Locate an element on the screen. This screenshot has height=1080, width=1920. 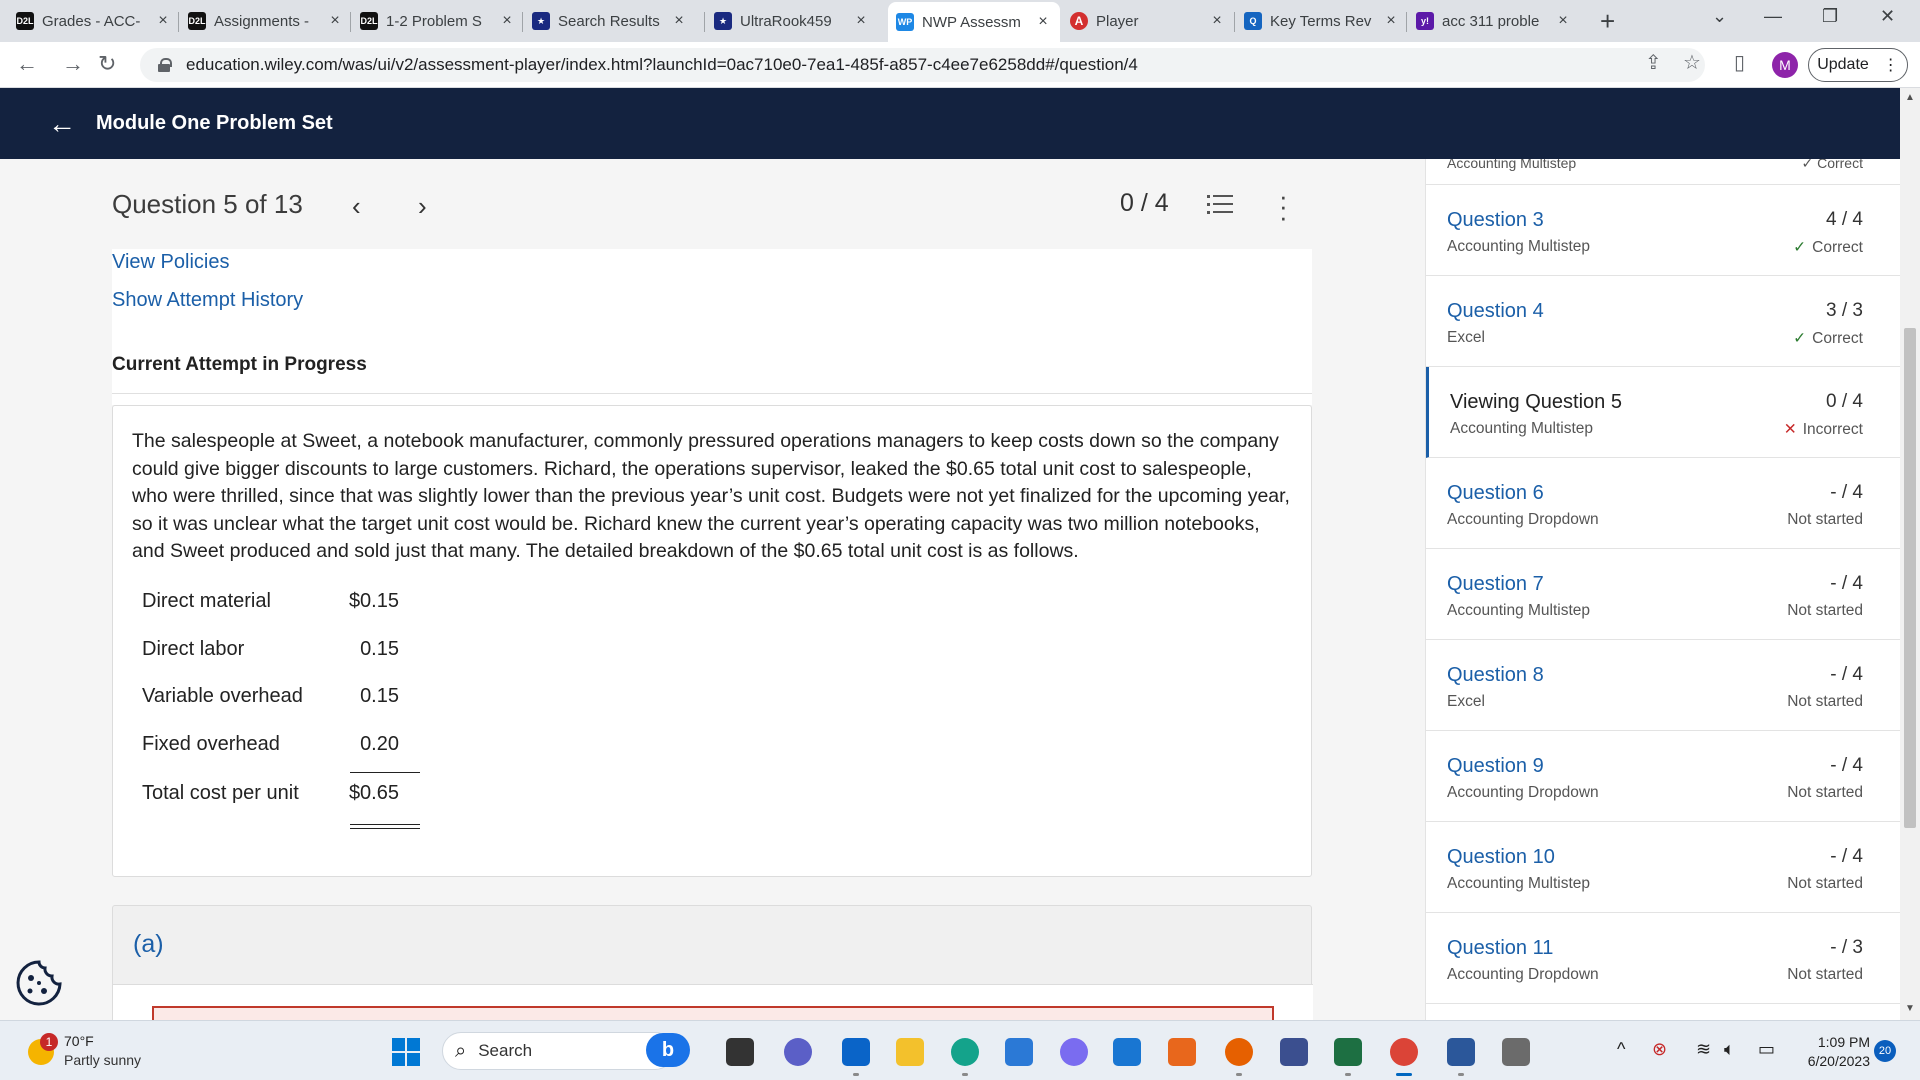
browser-tab: D2L Grades - ACC- × is located at coordinates (94, 21).